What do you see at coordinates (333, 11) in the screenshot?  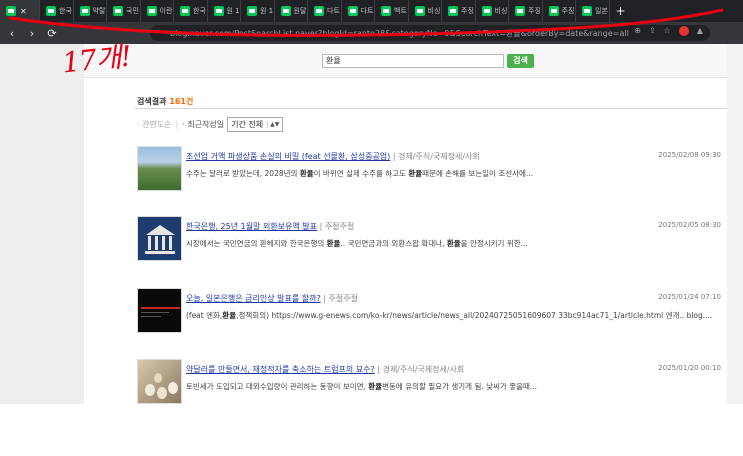 I see `tab-title: 다트` at bounding box center [333, 11].